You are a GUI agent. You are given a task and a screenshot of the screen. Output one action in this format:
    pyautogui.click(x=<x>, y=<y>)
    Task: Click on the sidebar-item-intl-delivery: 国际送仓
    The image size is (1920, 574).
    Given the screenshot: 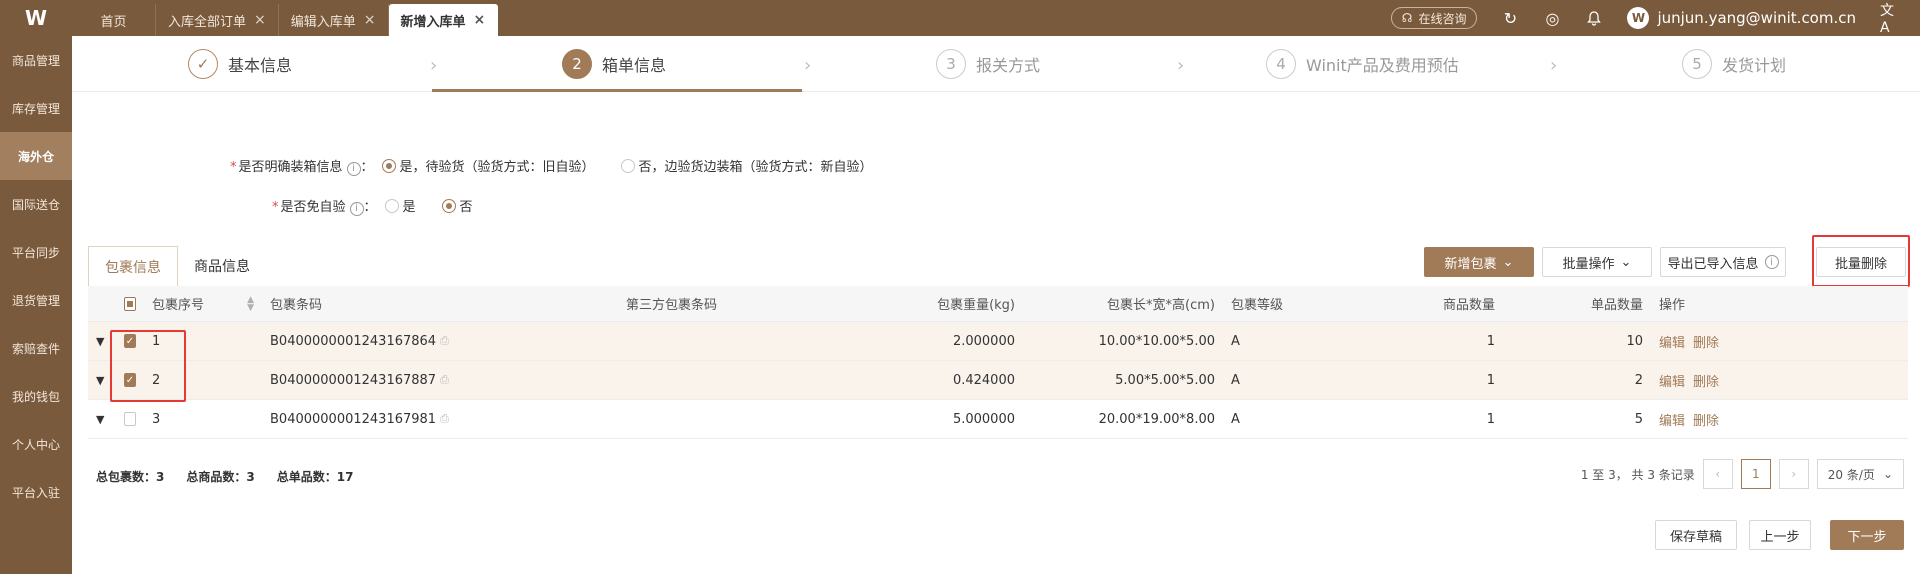 What is the action you would take?
    pyautogui.click(x=36, y=204)
    